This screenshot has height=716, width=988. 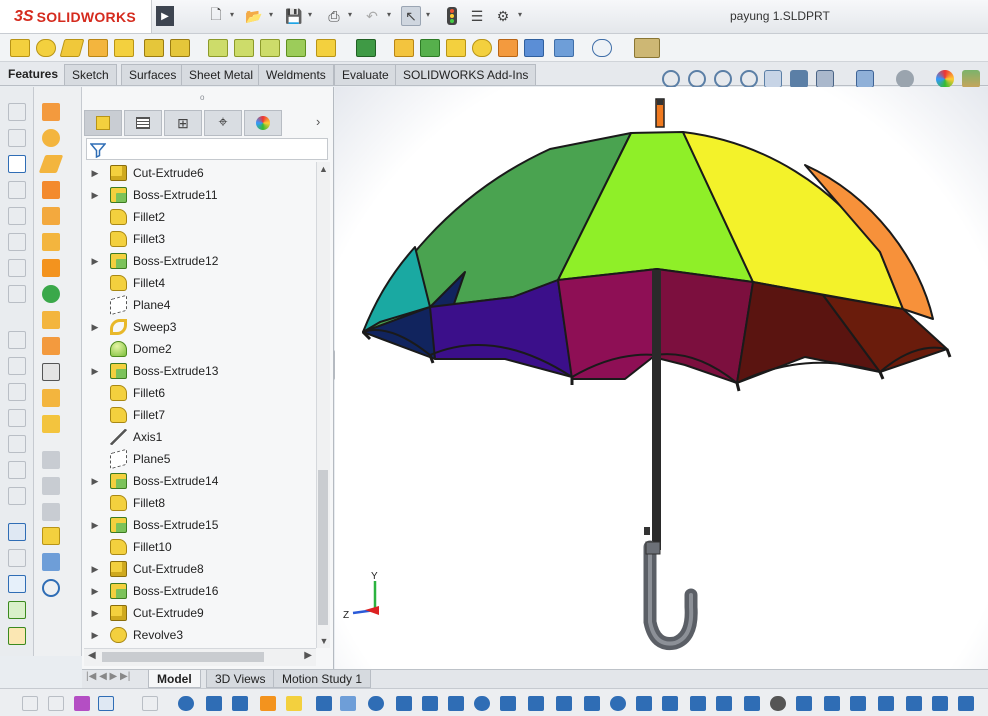 I want to click on save-icon: 💾, so click(x=294, y=16).